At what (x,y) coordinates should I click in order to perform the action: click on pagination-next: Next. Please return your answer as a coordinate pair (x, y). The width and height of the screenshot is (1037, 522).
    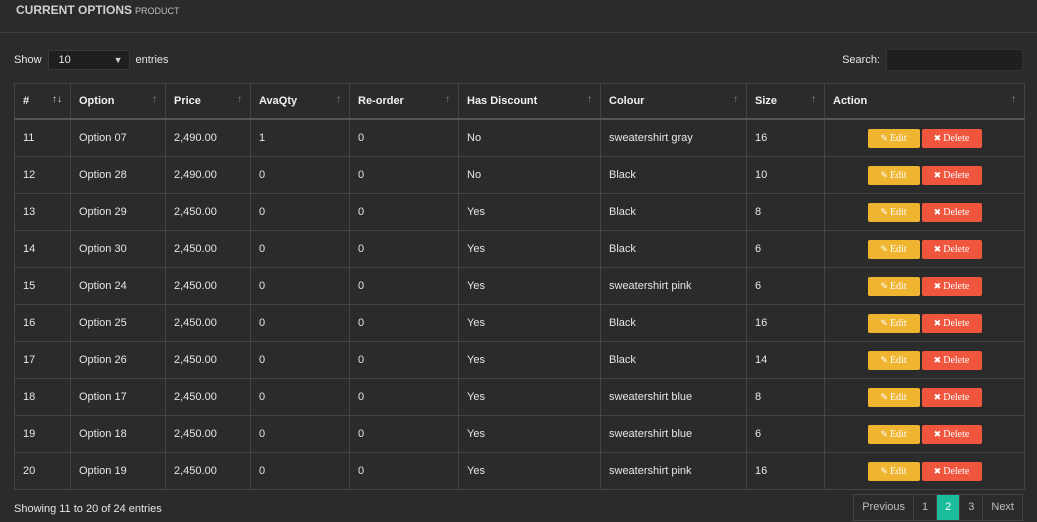
    Looking at the image, I should click on (1002, 507).